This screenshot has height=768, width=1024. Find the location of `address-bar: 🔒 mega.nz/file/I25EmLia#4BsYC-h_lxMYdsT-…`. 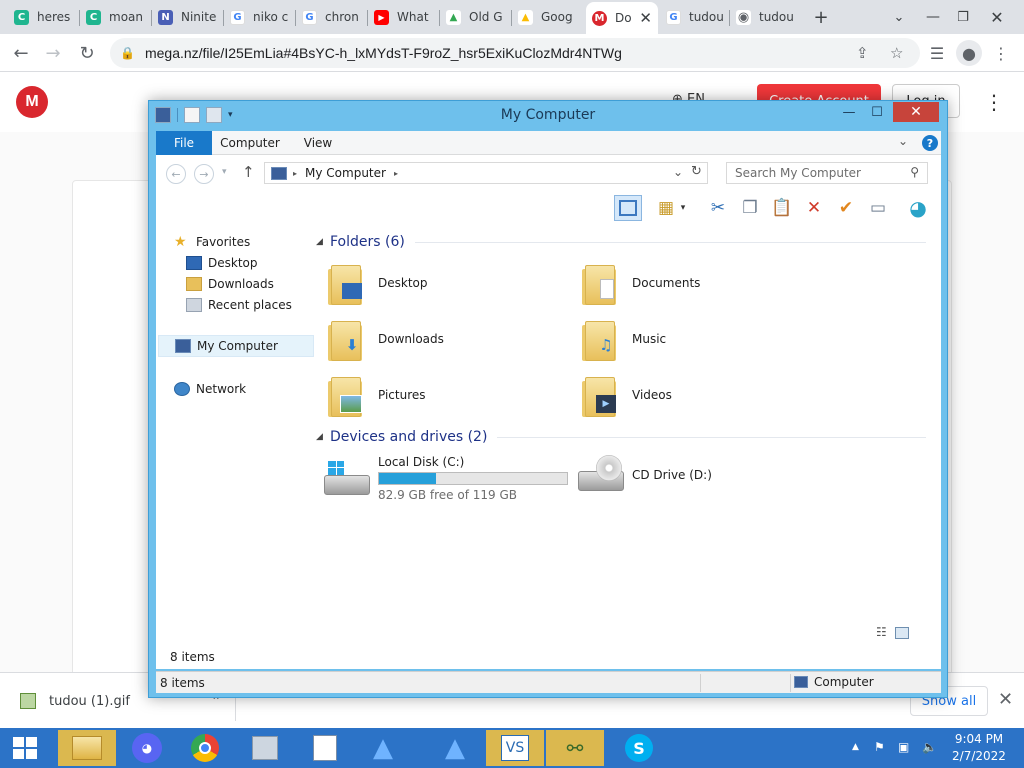

address-bar: 🔒 mega.nz/file/I25EmLia#4BsYC-h_lxMYdsT-… is located at coordinates (515, 53).